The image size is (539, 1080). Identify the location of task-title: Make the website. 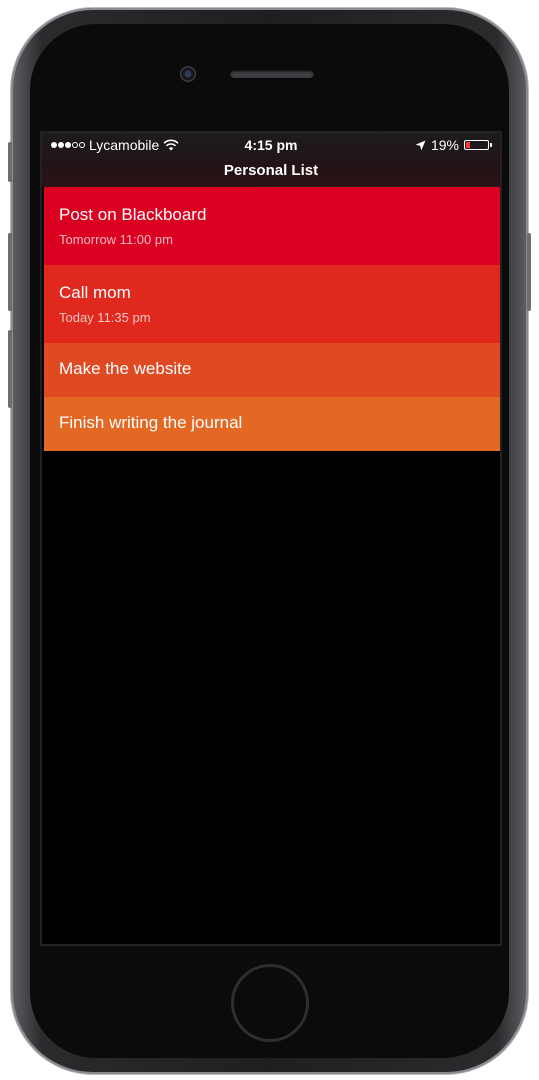
(125, 368).